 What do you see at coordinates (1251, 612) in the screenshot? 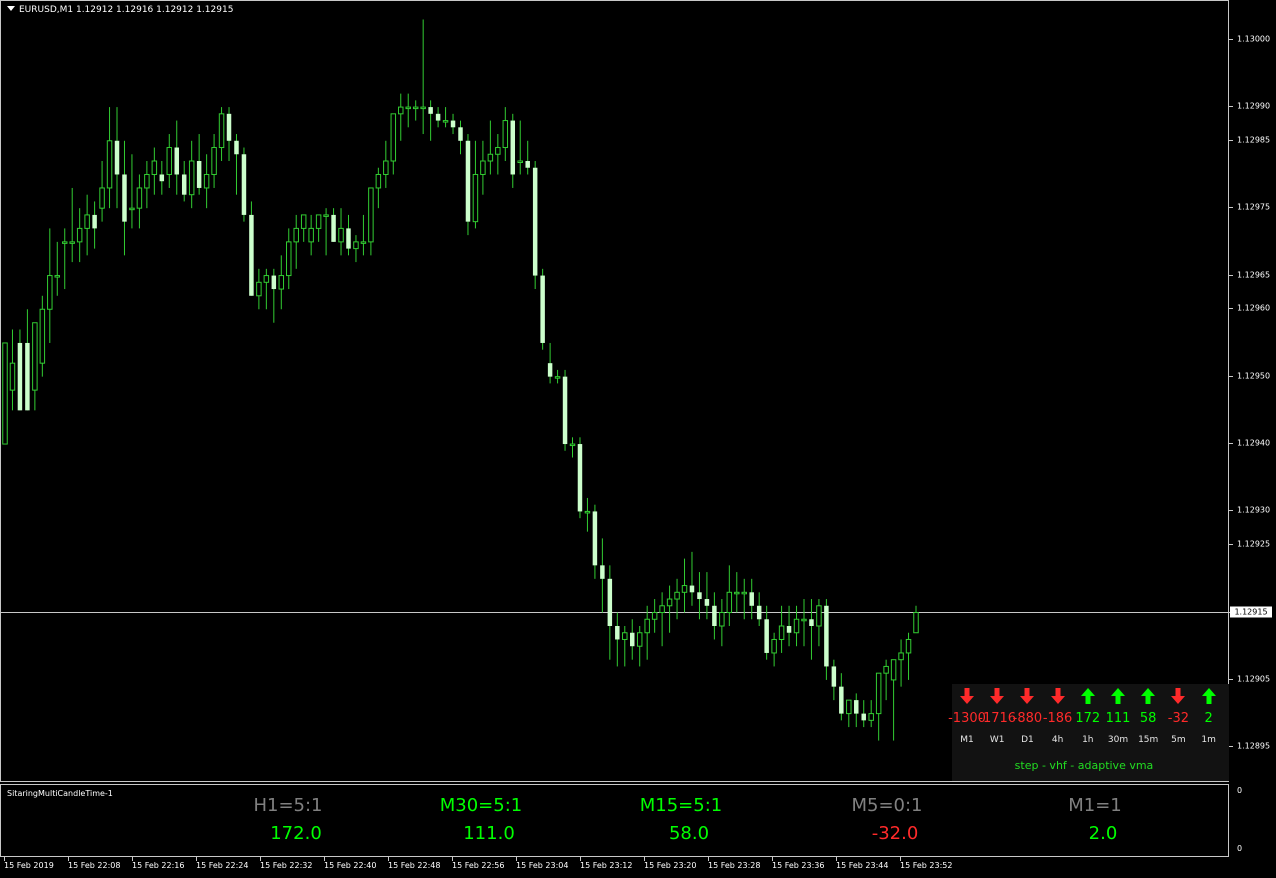
I see `current-price-label: 1.12915` at bounding box center [1251, 612].